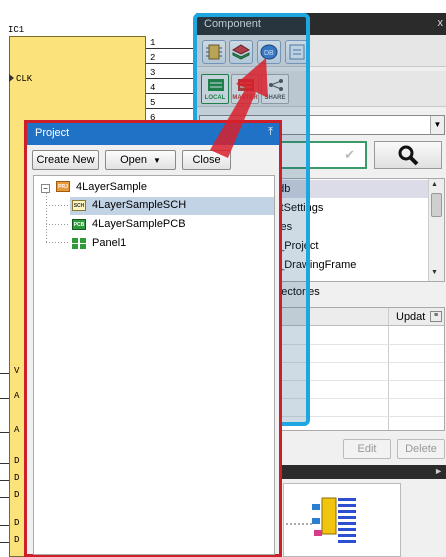  What do you see at coordinates (139, 205) in the screenshot?
I see `tree-node-label: 4LayerSampleSCH` at bounding box center [139, 205].